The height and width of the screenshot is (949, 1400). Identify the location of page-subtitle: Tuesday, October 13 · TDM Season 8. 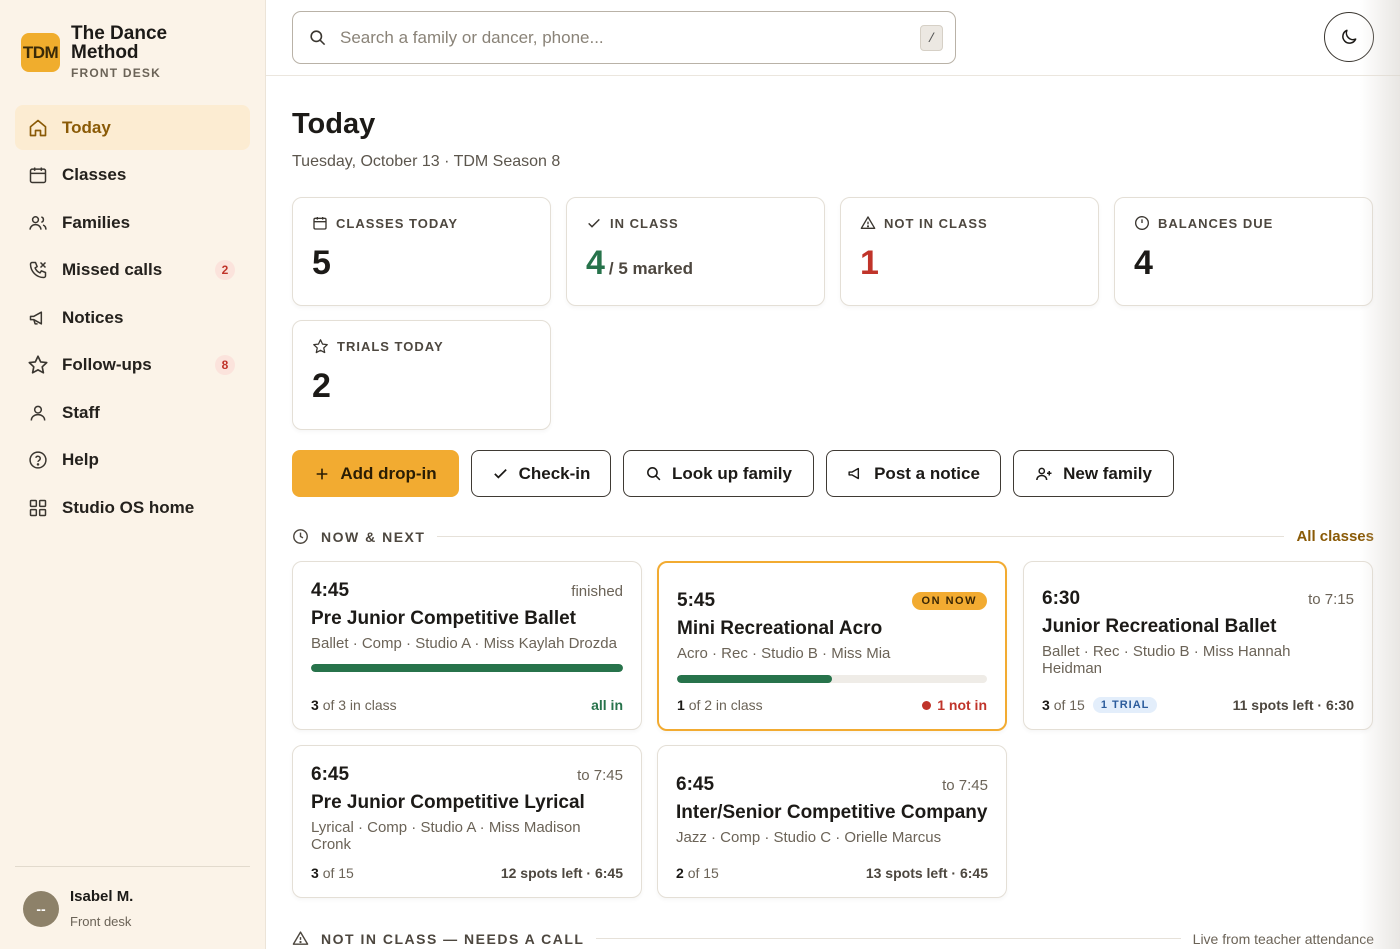
(426, 161).